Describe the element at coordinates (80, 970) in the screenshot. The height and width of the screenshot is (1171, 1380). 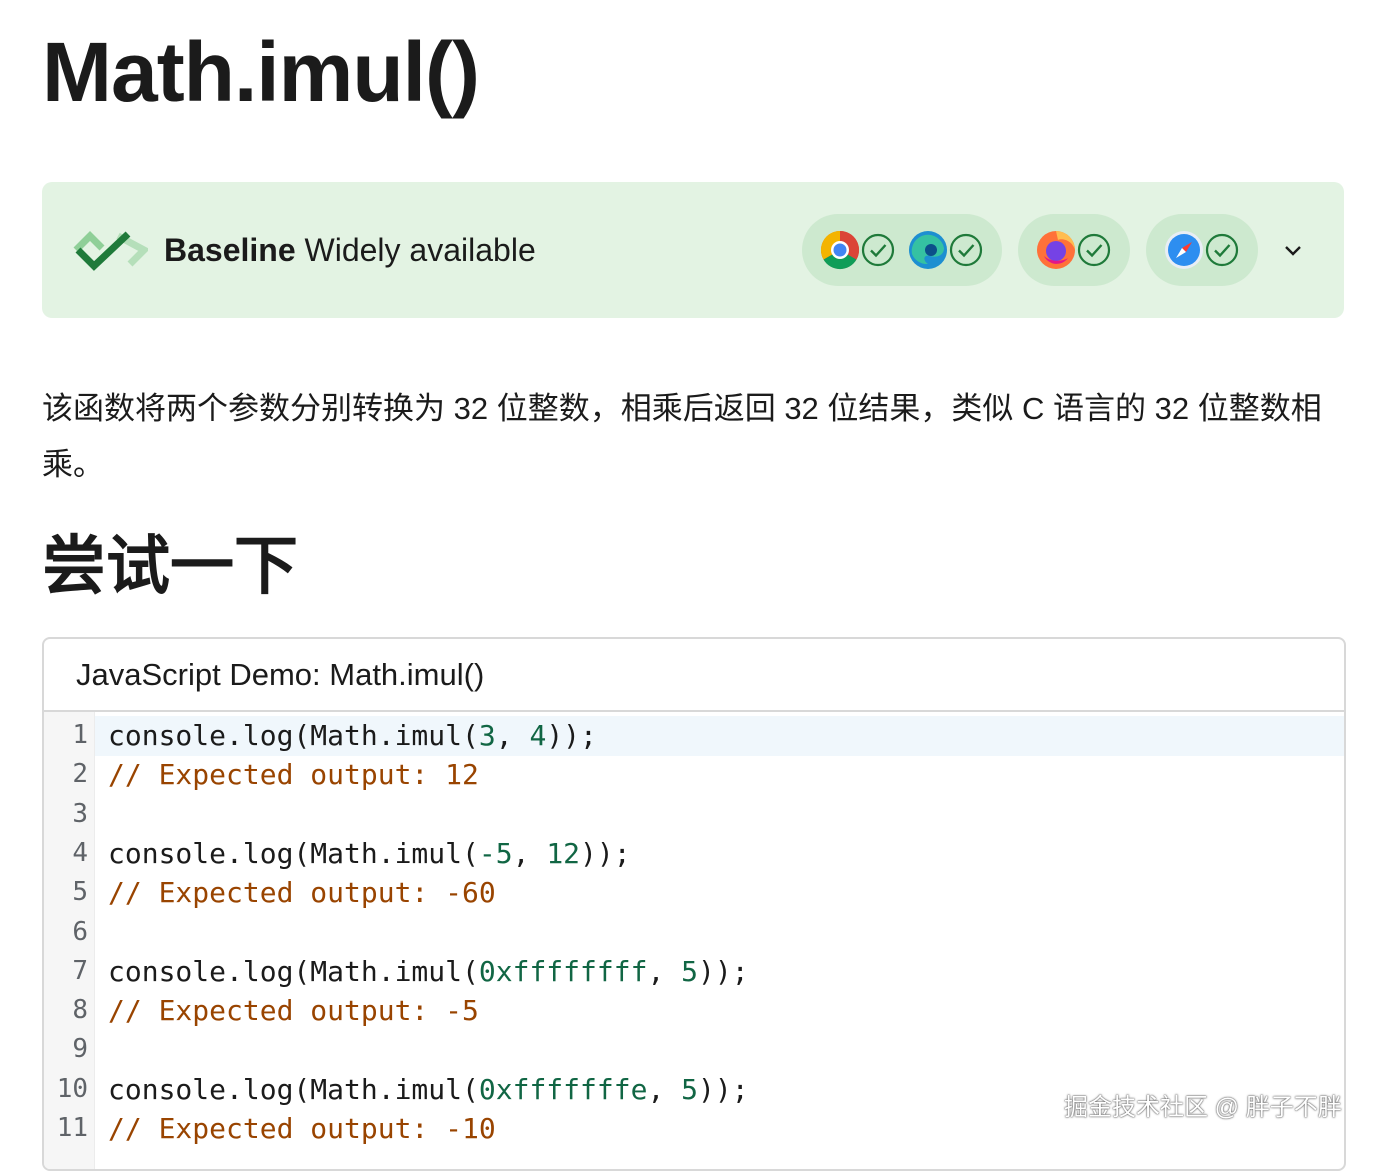
I see `line-number: 7` at that location.